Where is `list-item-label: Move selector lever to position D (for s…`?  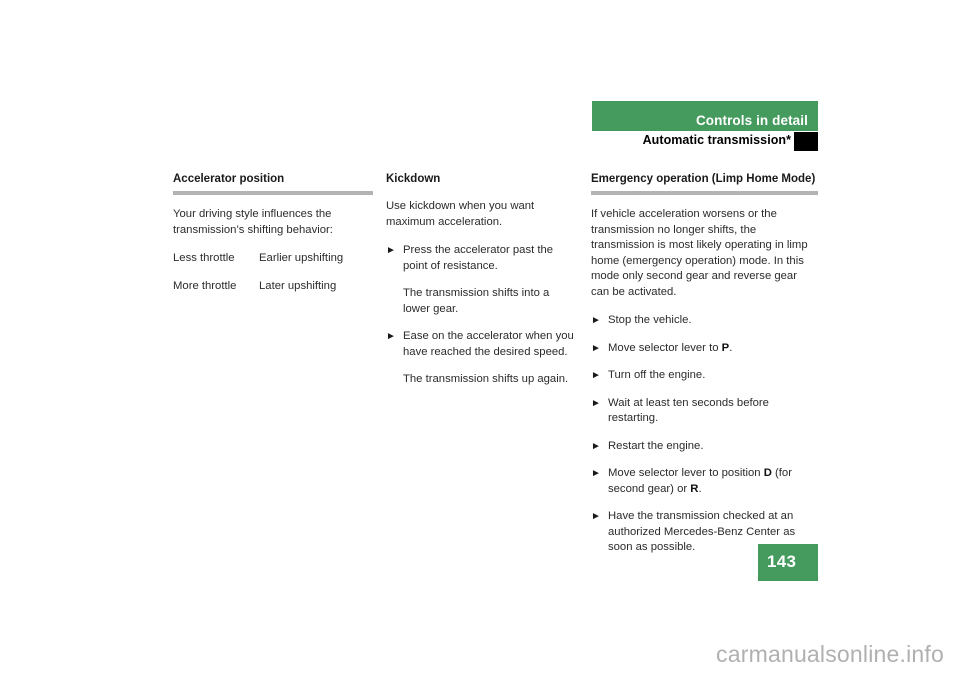 list-item-label: Move selector lever to position D (for s… is located at coordinates (700, 481).